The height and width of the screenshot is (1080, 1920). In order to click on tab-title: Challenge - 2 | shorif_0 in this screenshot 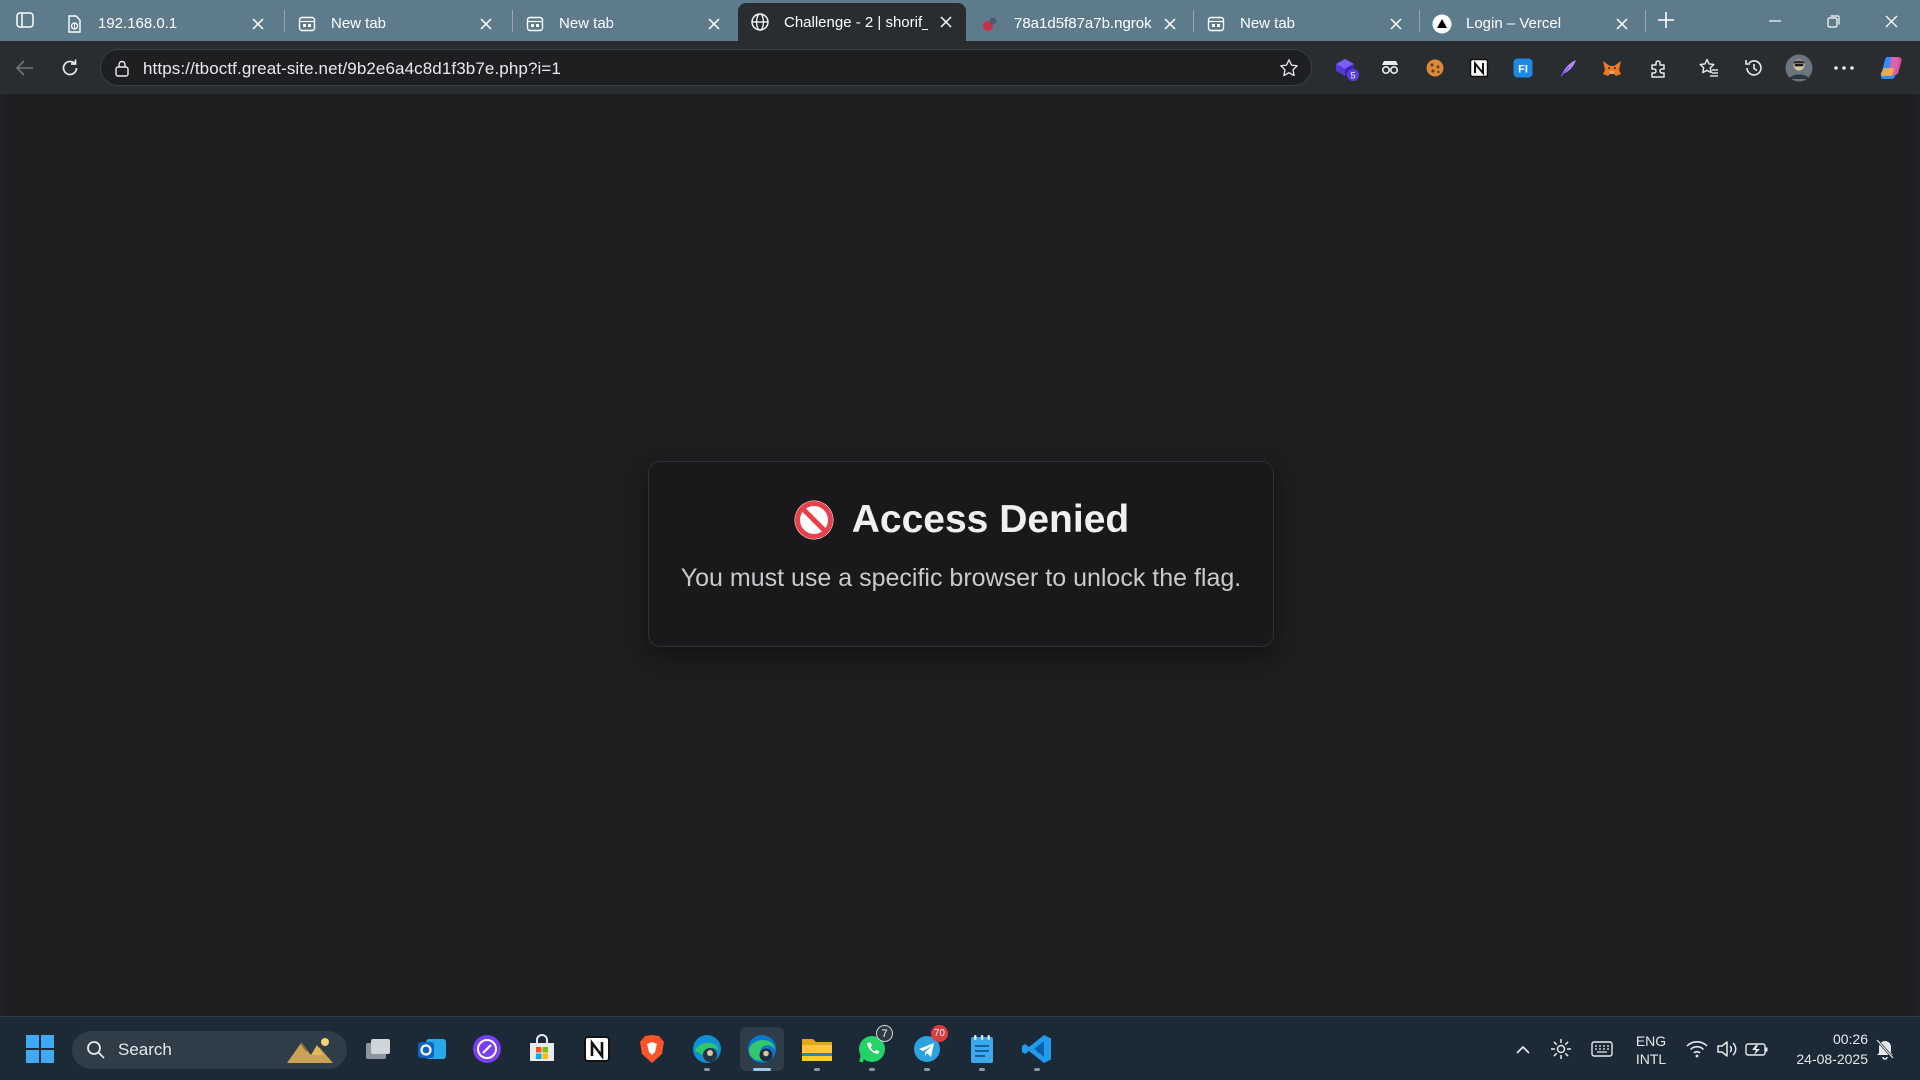, I will do `click(856, 22)`.